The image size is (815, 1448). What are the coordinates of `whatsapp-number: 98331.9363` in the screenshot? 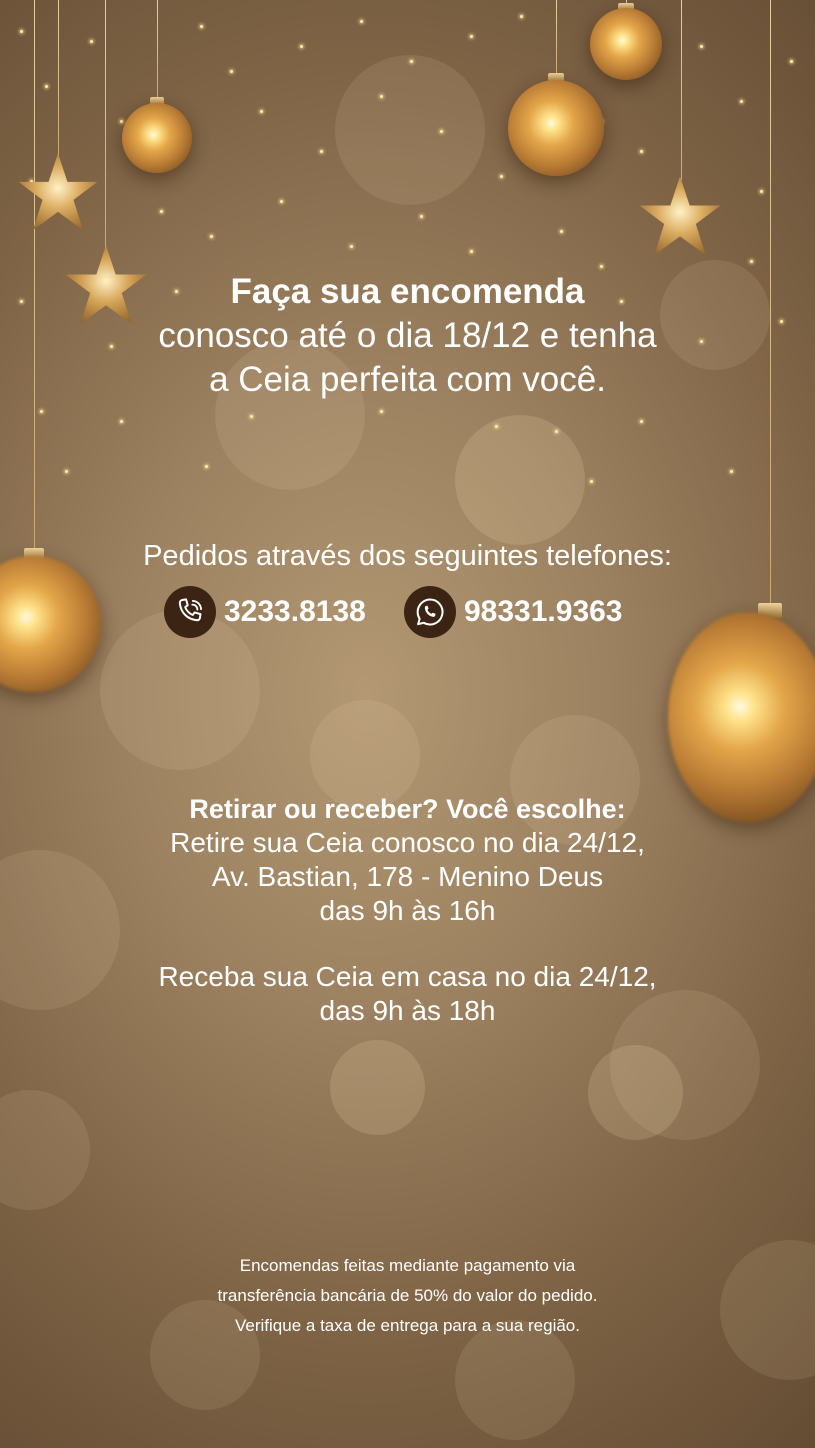 It's located at (543, 611).